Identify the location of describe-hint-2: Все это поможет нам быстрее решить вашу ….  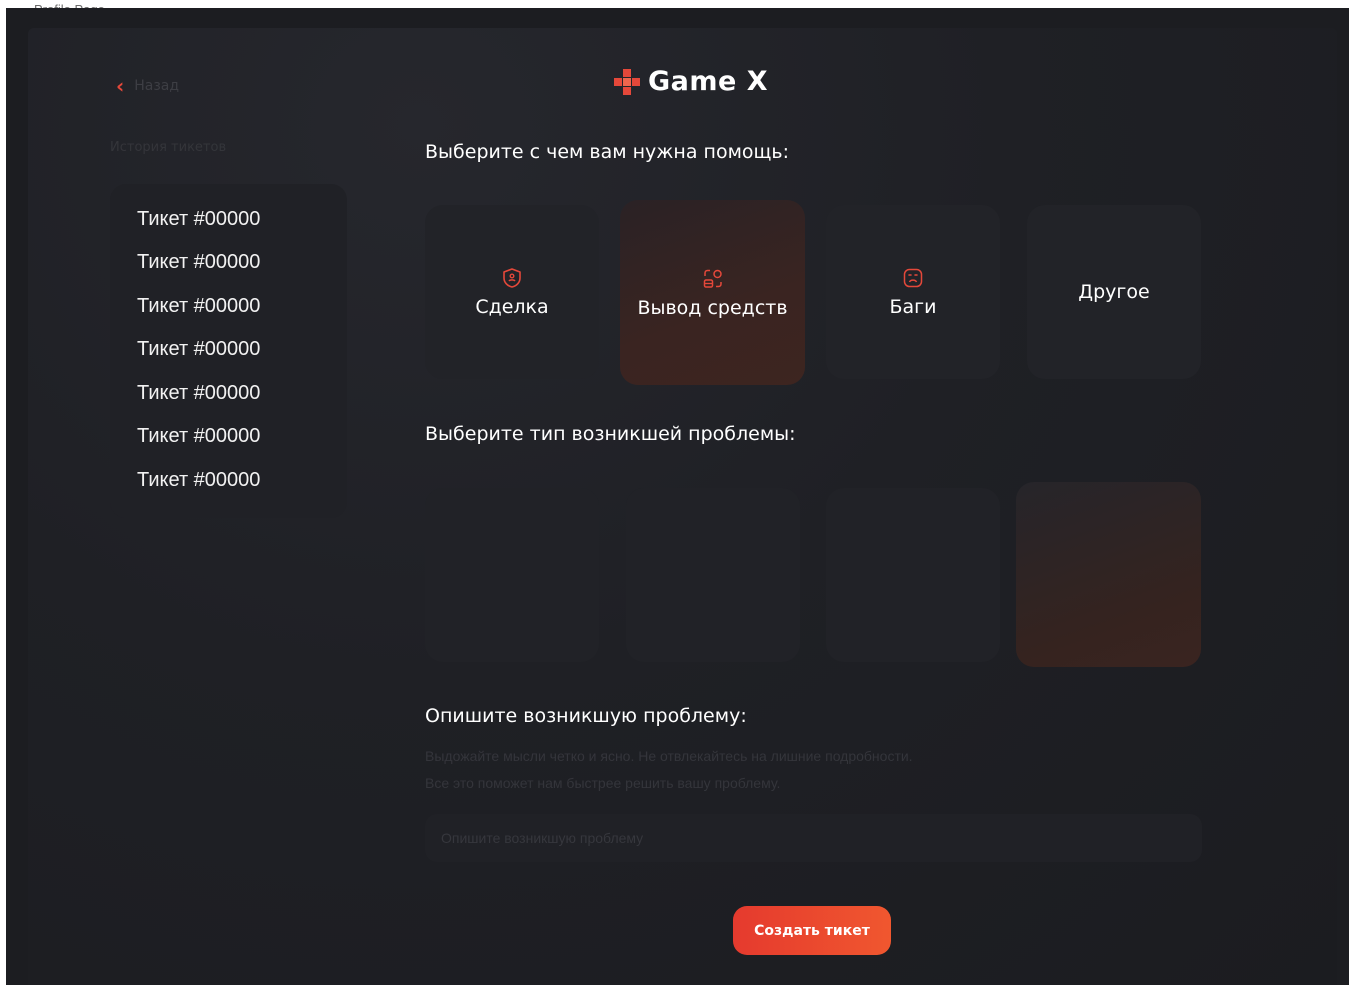
(603, 783).